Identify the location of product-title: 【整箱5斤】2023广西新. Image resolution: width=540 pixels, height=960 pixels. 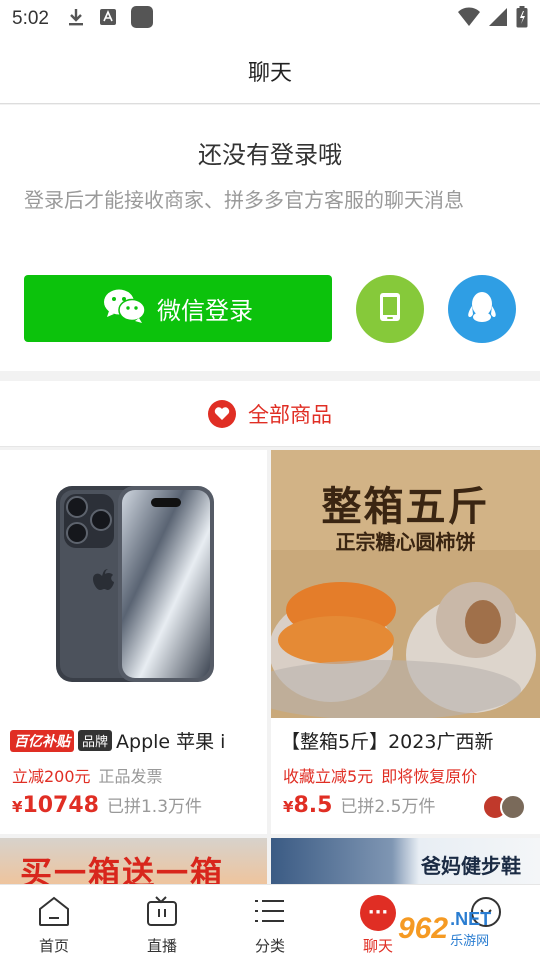
(387, 742).